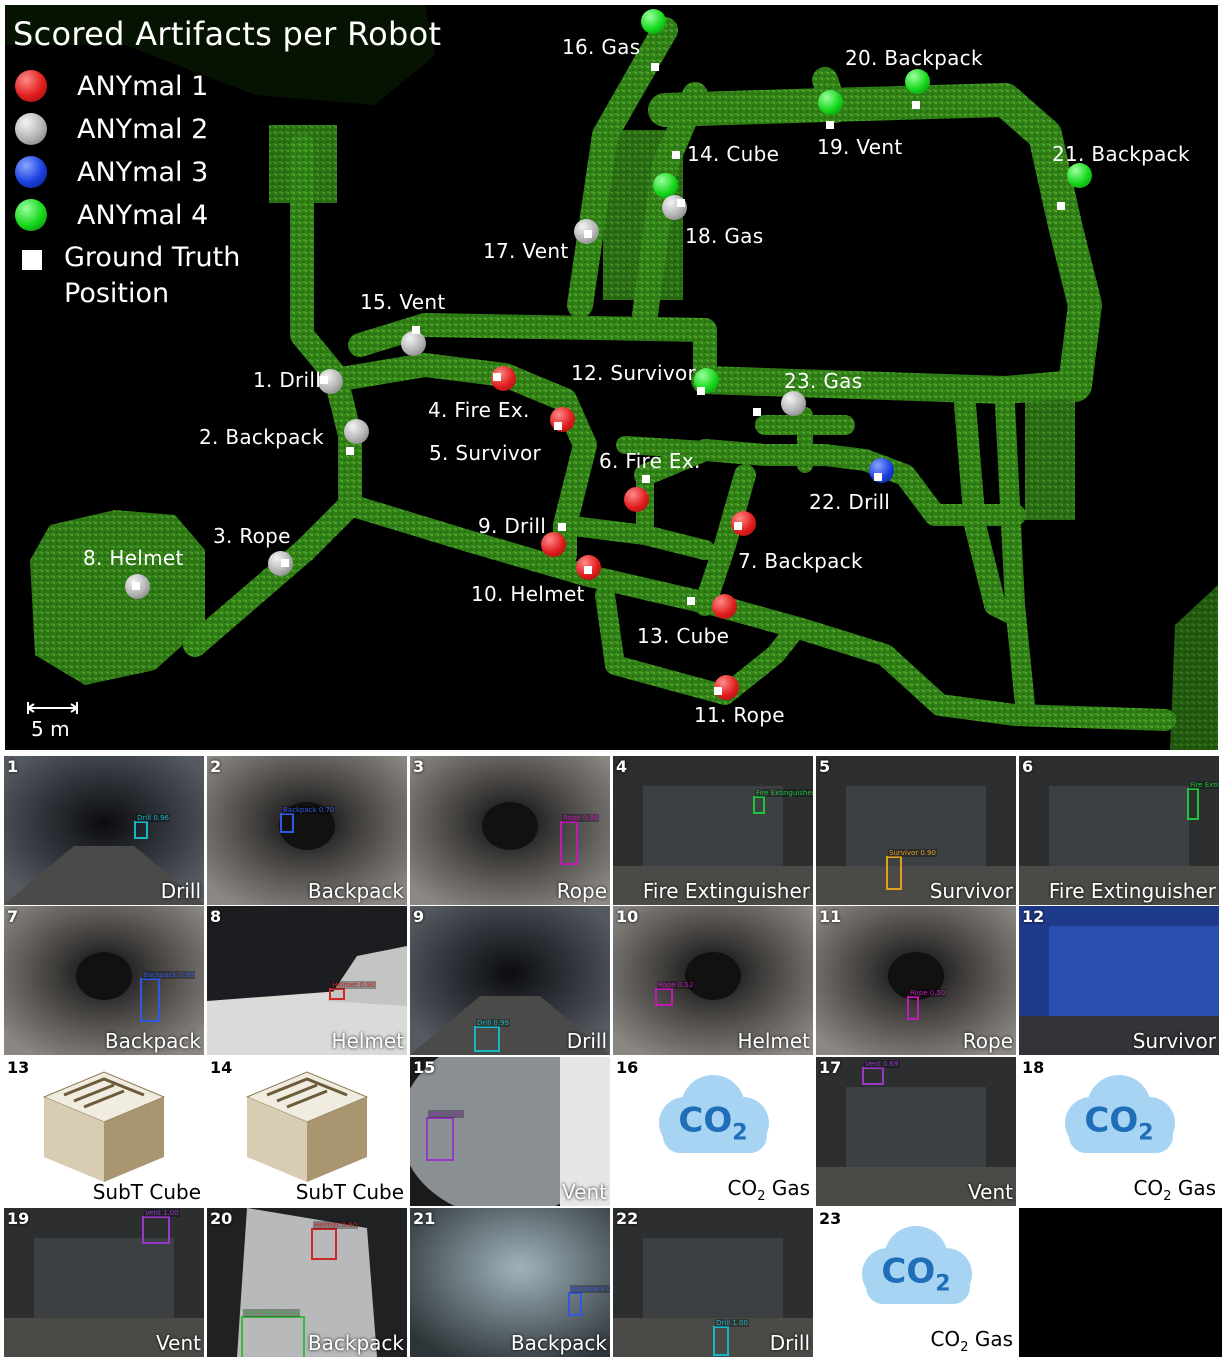 The height and width of the screenshot is (1359, 1225). Describe the element at coordinates (152, 276) in the screenshot. I see `ground-truth-label: Ground Truth Position` at that location.